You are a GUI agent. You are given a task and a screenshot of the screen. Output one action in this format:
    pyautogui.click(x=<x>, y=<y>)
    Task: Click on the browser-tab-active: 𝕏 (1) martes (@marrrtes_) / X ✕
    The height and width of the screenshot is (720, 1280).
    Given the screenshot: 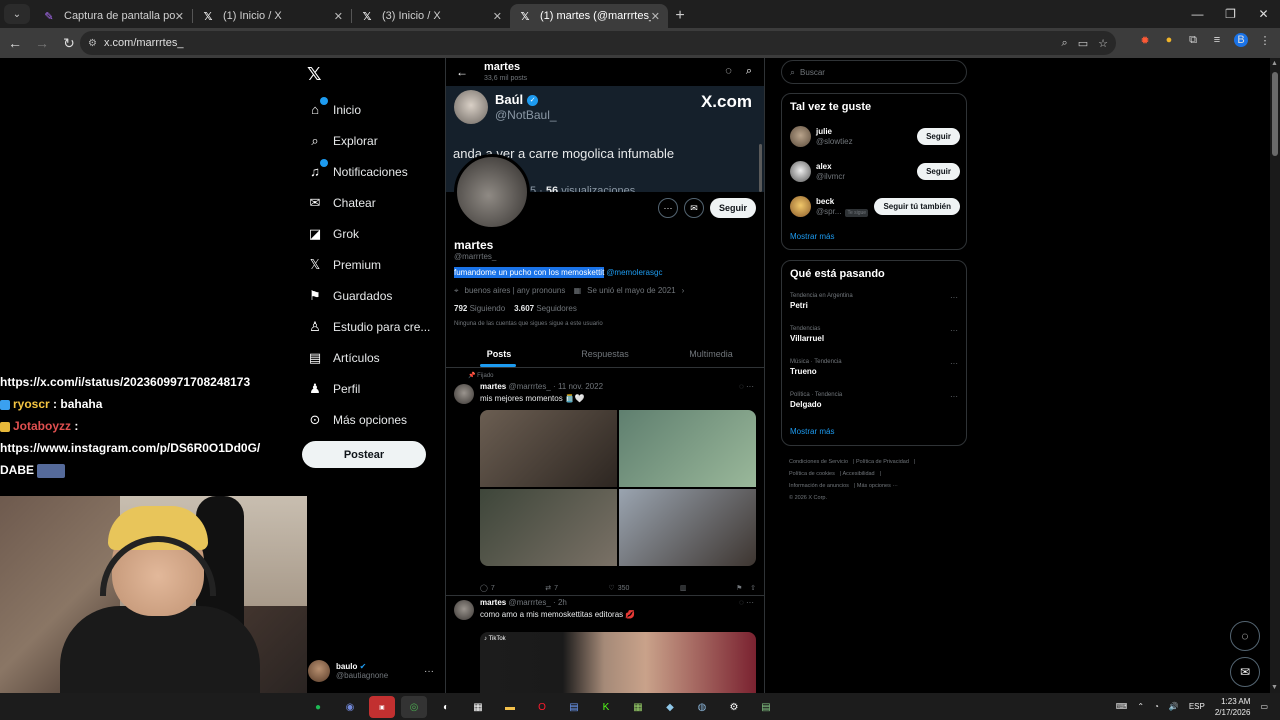 What is the action you would take?
    pyautogui.click(x=589, y=16)
    